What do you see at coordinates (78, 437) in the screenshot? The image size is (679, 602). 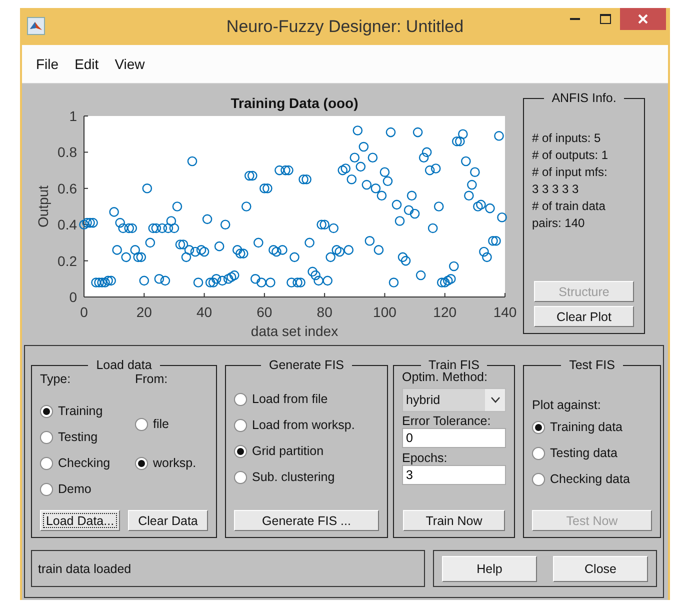 I see `radio-label: Testing` at bounding box center [78, 437].